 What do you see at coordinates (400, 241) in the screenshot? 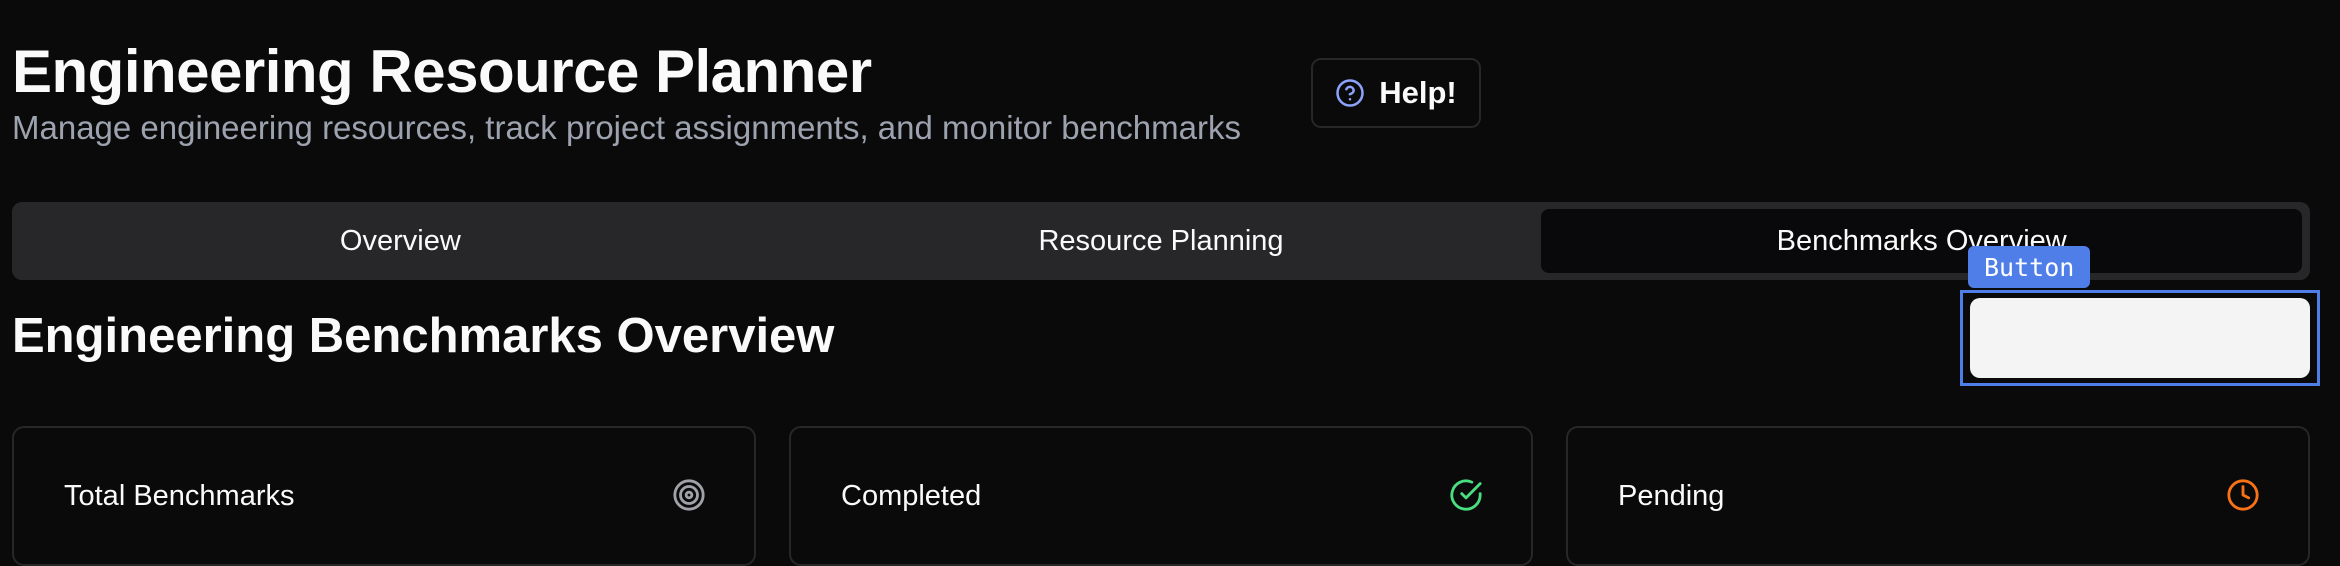
I see `tab-overview: Overview` at bounding box center [400, 241].